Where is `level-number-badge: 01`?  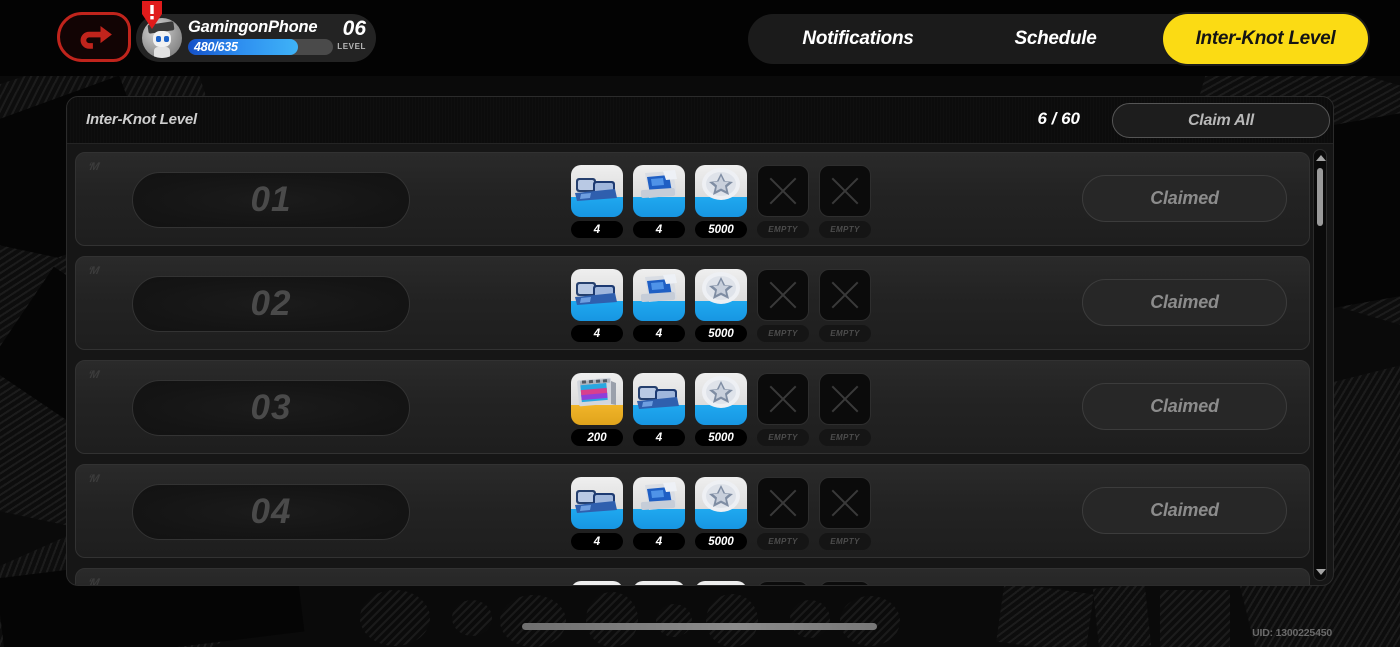
level-number-badge: 01 is located at coordinates (271, 200).